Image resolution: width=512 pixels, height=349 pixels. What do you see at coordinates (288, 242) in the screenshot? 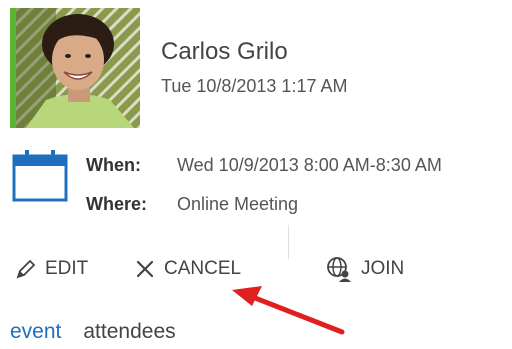
I see `divider` at bounding box center [288, 242].